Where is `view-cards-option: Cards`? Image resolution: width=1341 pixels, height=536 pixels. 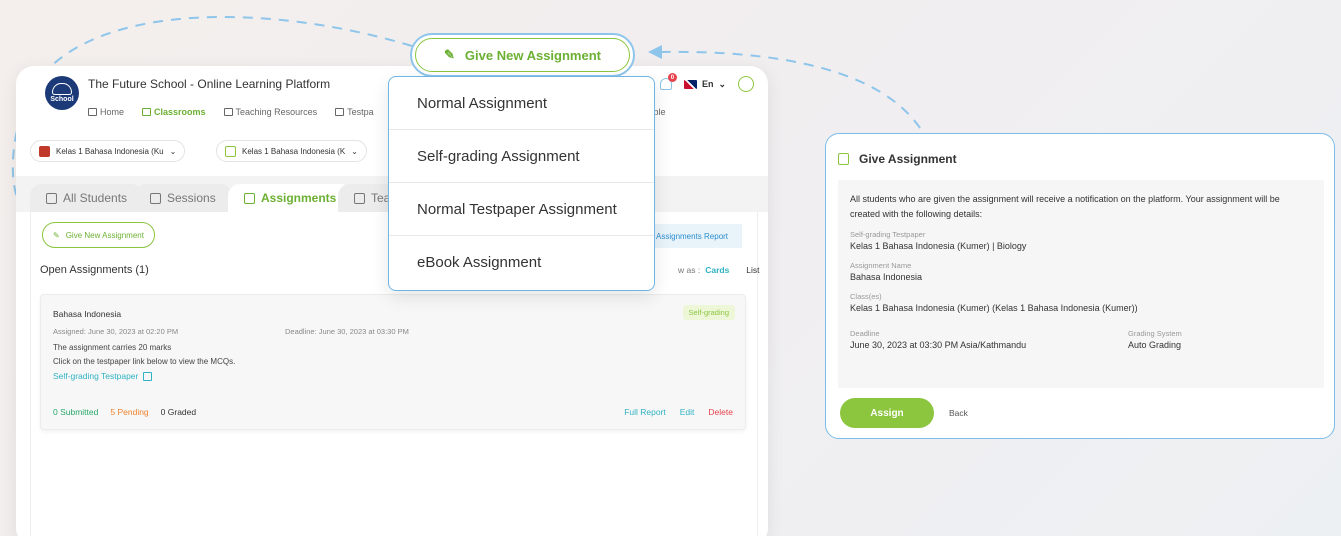
view-cards-option: Cards is located at coordinates (717, 270).